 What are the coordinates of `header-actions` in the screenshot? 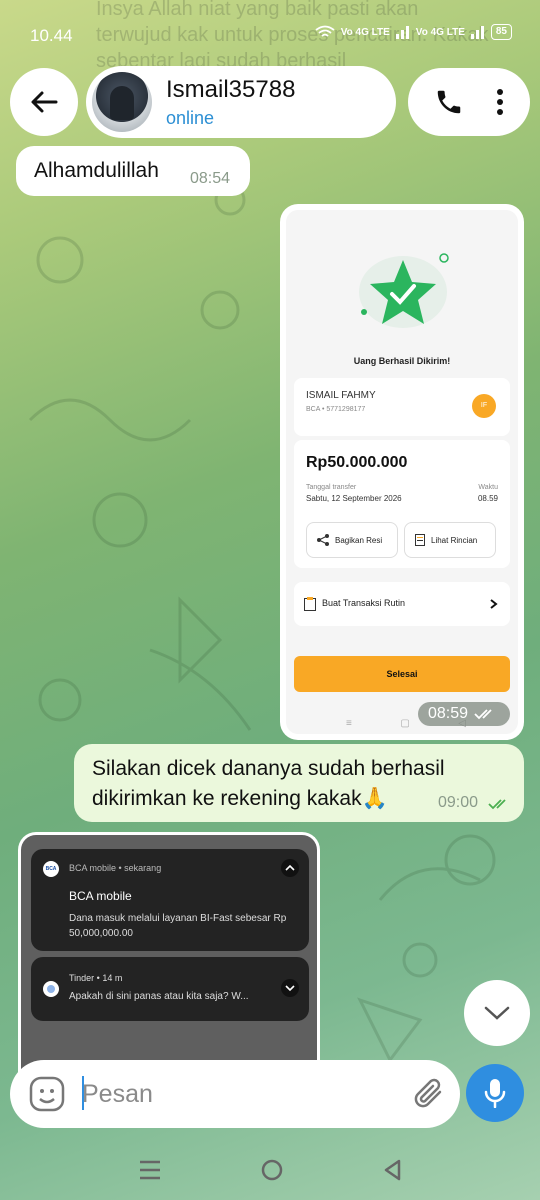 It's located at (469, 102).